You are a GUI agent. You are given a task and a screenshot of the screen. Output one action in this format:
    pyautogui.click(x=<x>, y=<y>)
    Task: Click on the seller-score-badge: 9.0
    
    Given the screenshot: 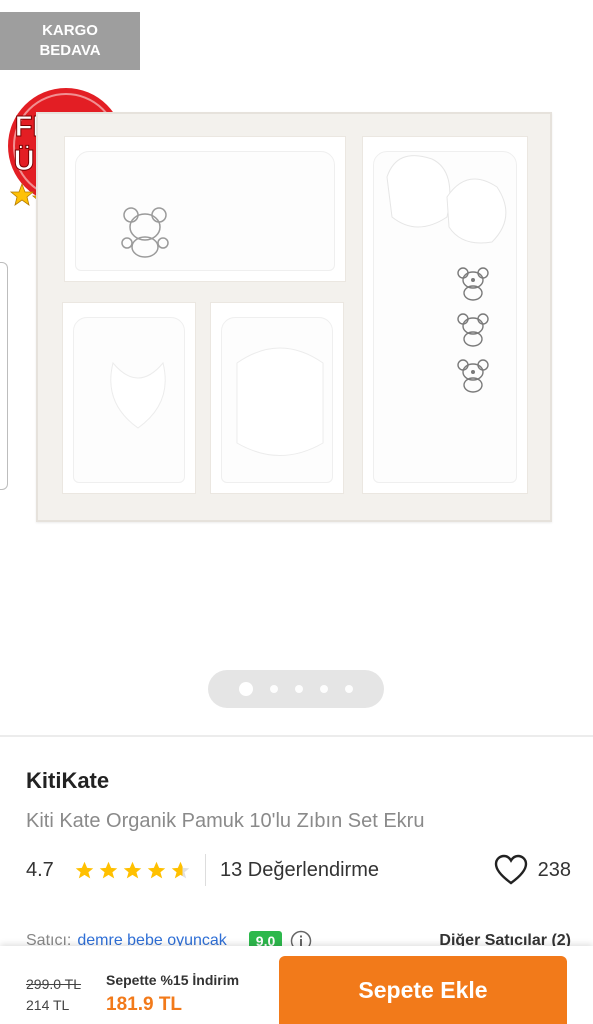 What is the action you would take?
    pyautogui.click(x=265, y=938)
    